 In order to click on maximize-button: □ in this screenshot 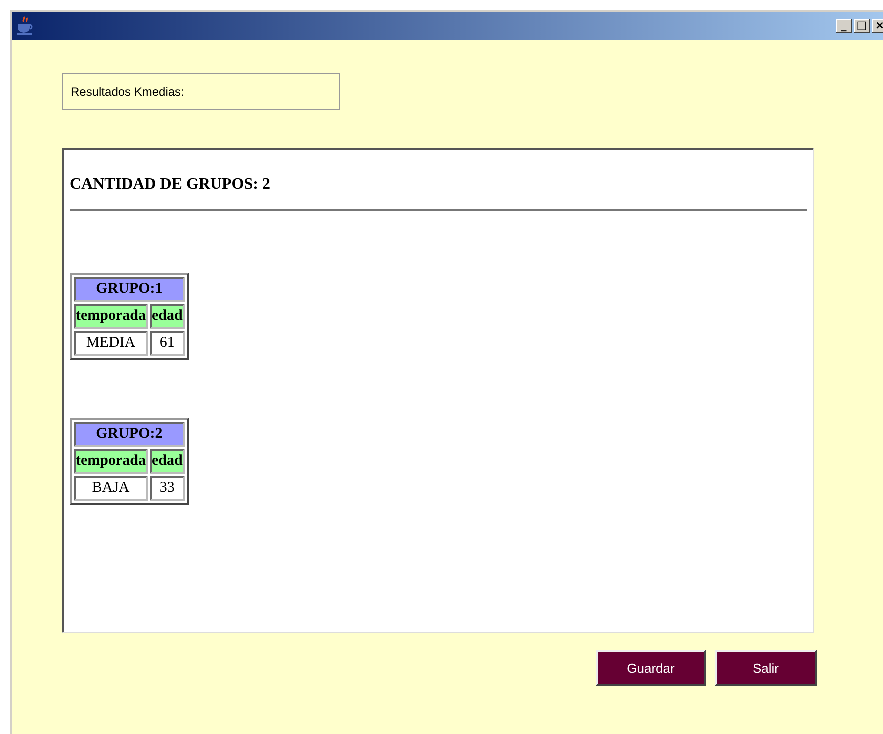, I will do `click(862, 26)`.